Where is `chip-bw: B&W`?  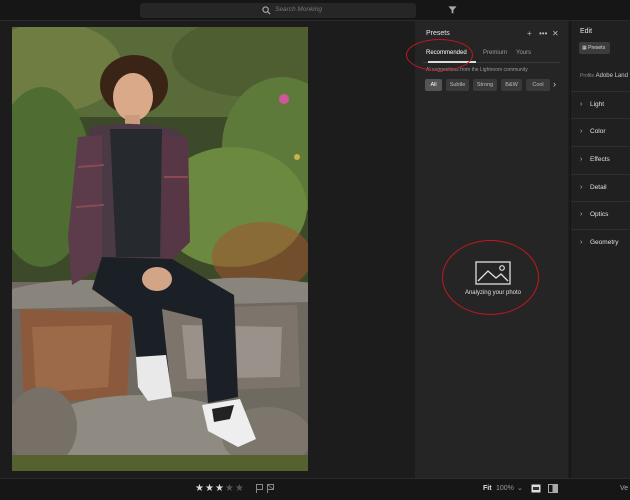 chip-bw: B&W is located at coordinates (511, 85).